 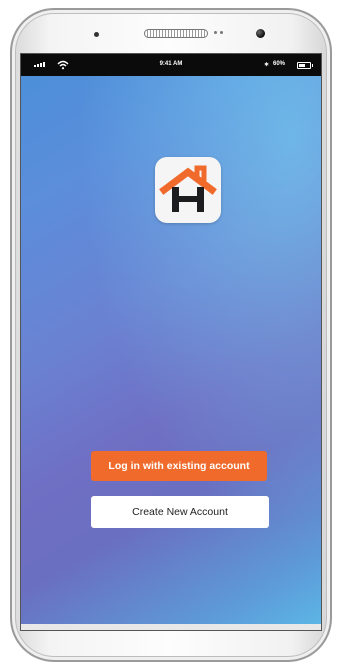 I want to click on house-h-logo-icon, so click(x=188, y=190).